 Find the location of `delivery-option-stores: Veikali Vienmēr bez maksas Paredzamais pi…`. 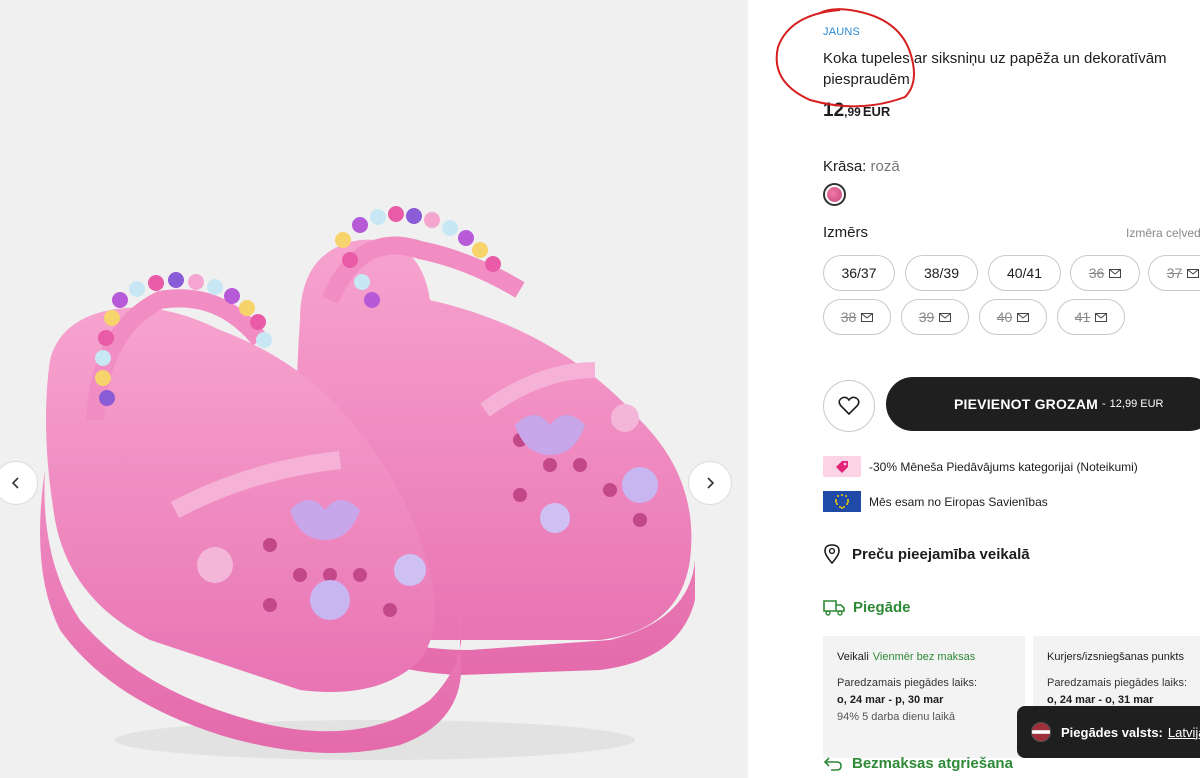

delivery-option-stores: Veikali Vienmēr bez maksas Paredzamais pi… is located at coordinates (924, 697).